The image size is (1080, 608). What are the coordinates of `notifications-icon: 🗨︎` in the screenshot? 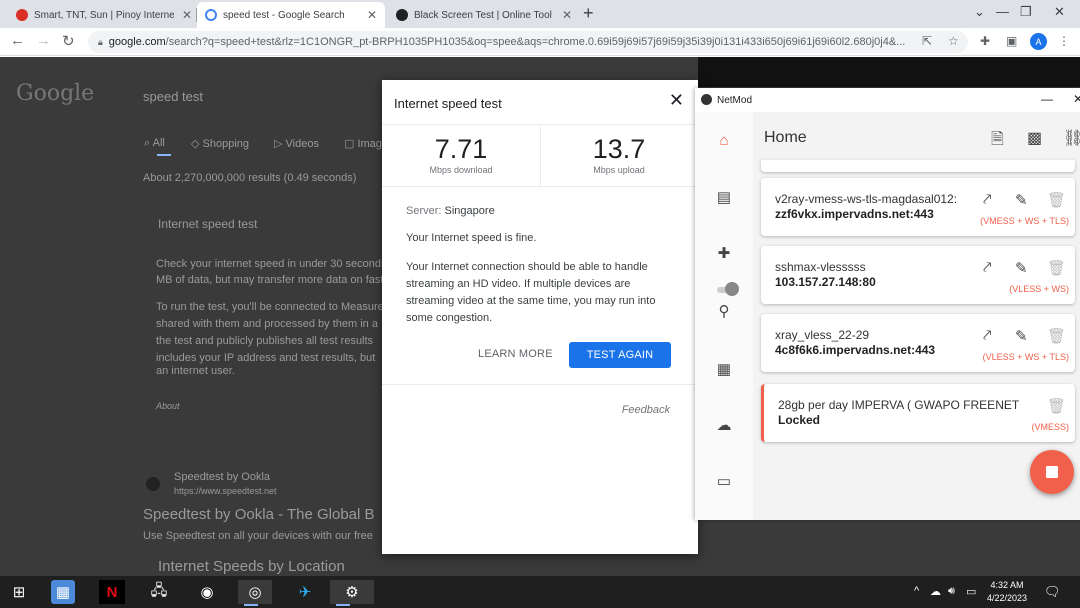 It's located at (1052, 592).